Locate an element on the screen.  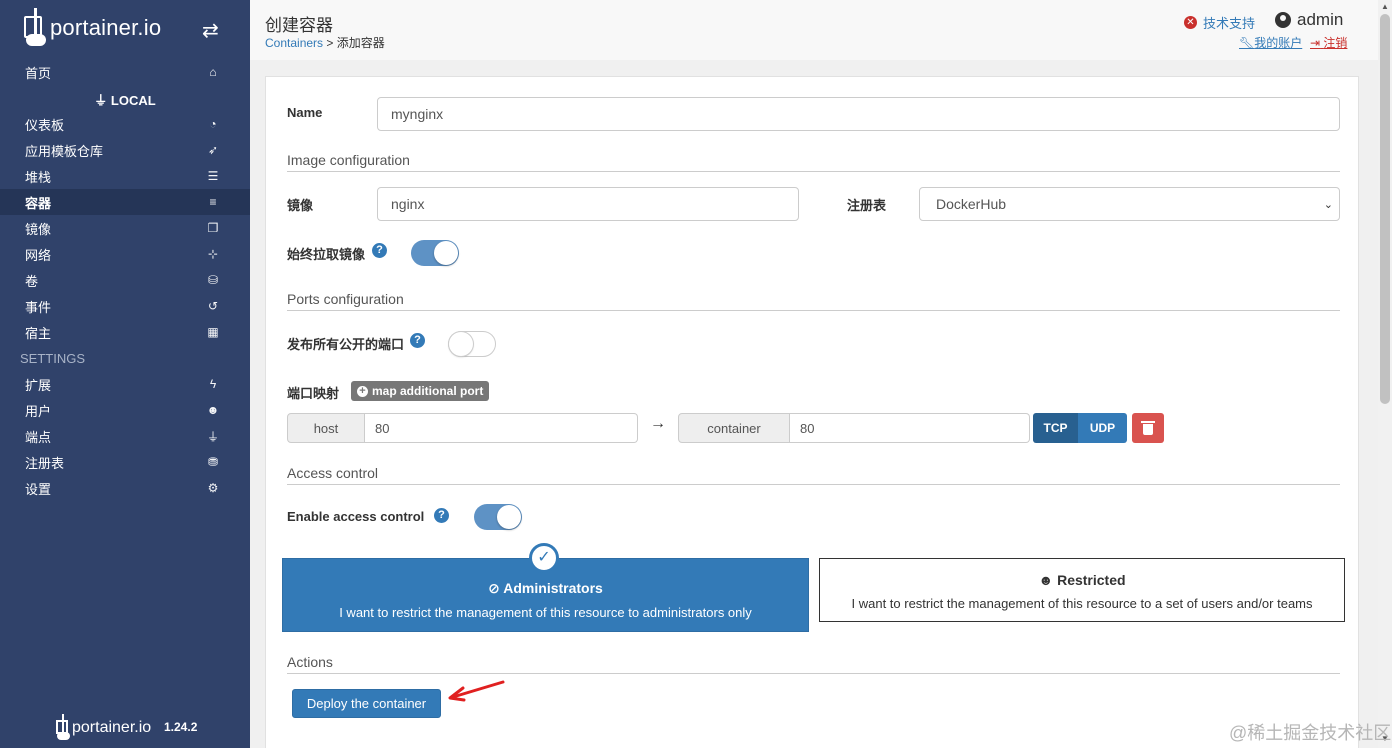
times-circle-icon: ✕ is located at coordinates (1190, 22).